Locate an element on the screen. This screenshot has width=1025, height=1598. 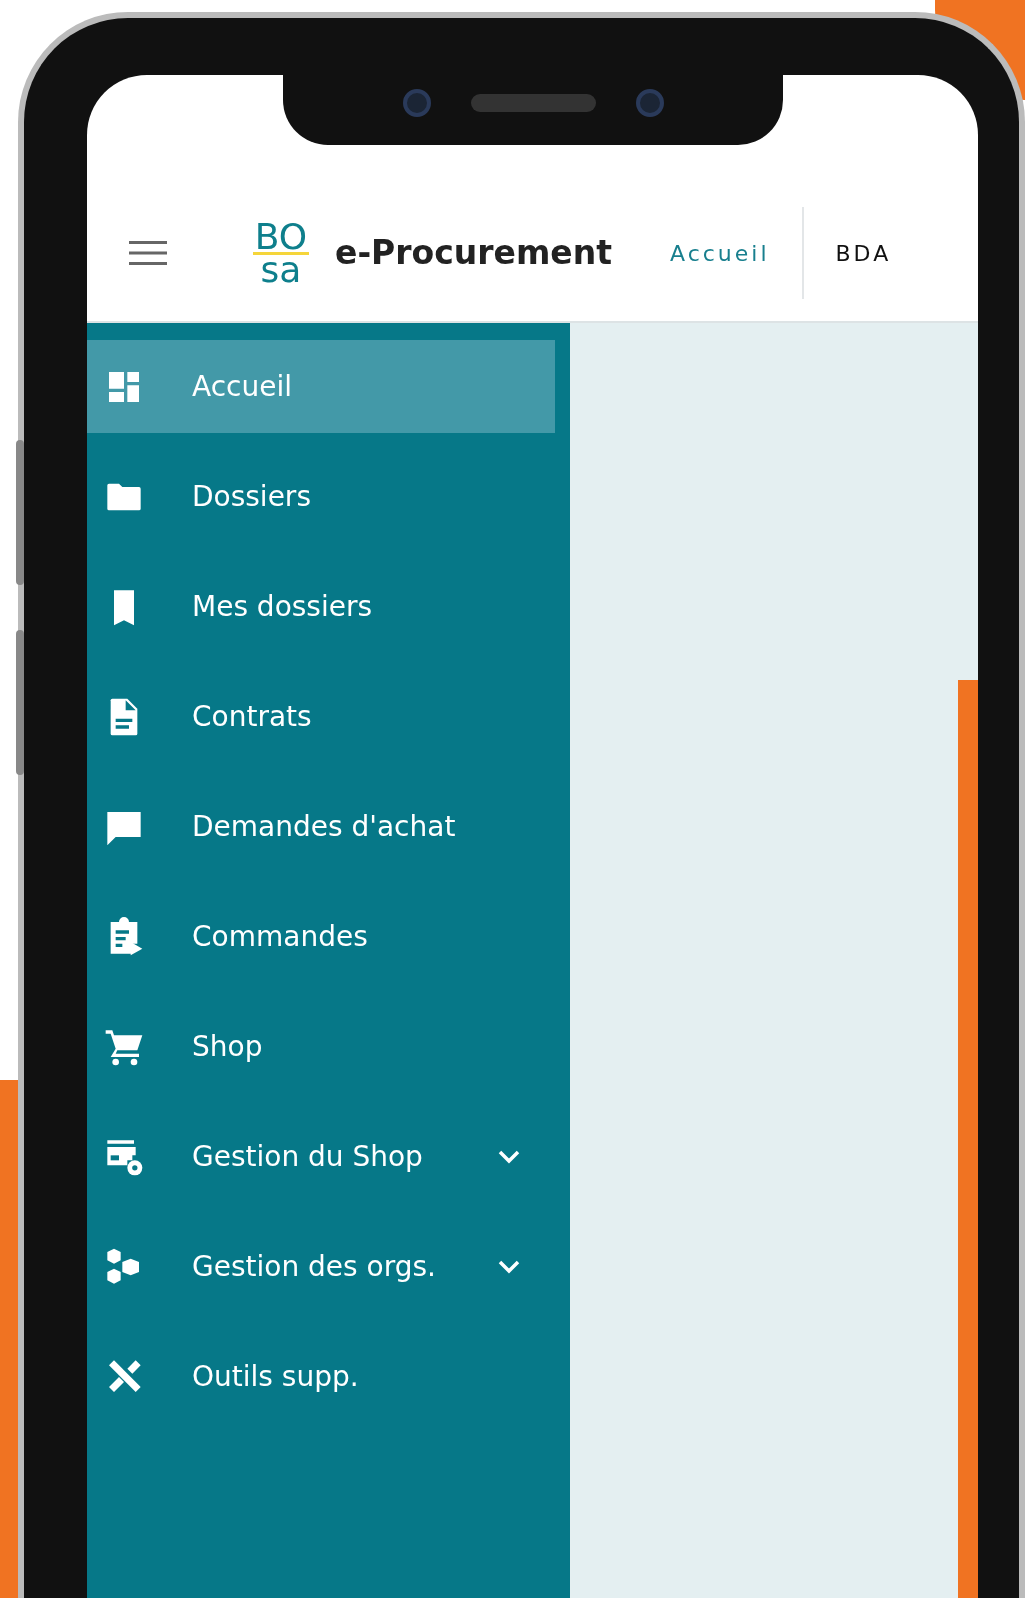
app-title: e-Procurement is located at coordinates (473, 253).